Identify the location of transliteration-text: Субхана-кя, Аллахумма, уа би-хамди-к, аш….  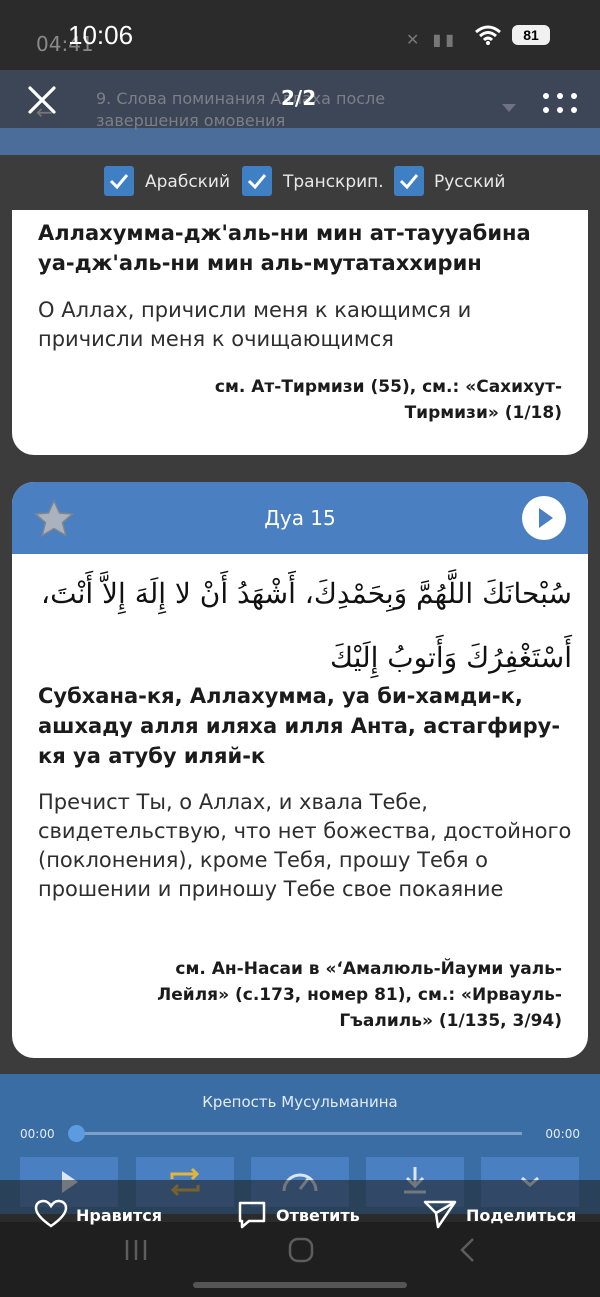
(299, 726).